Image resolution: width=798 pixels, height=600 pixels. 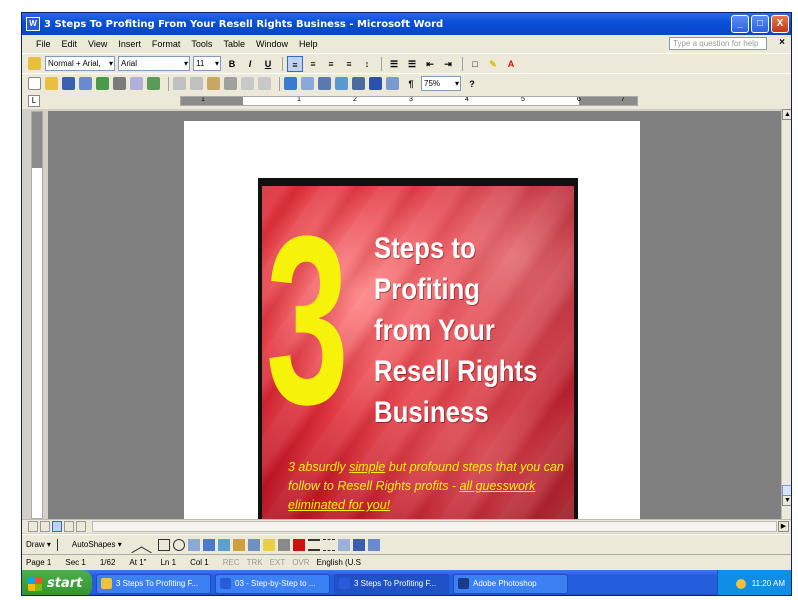 I want to click on document-map-icon, so click(x=392, y=83).